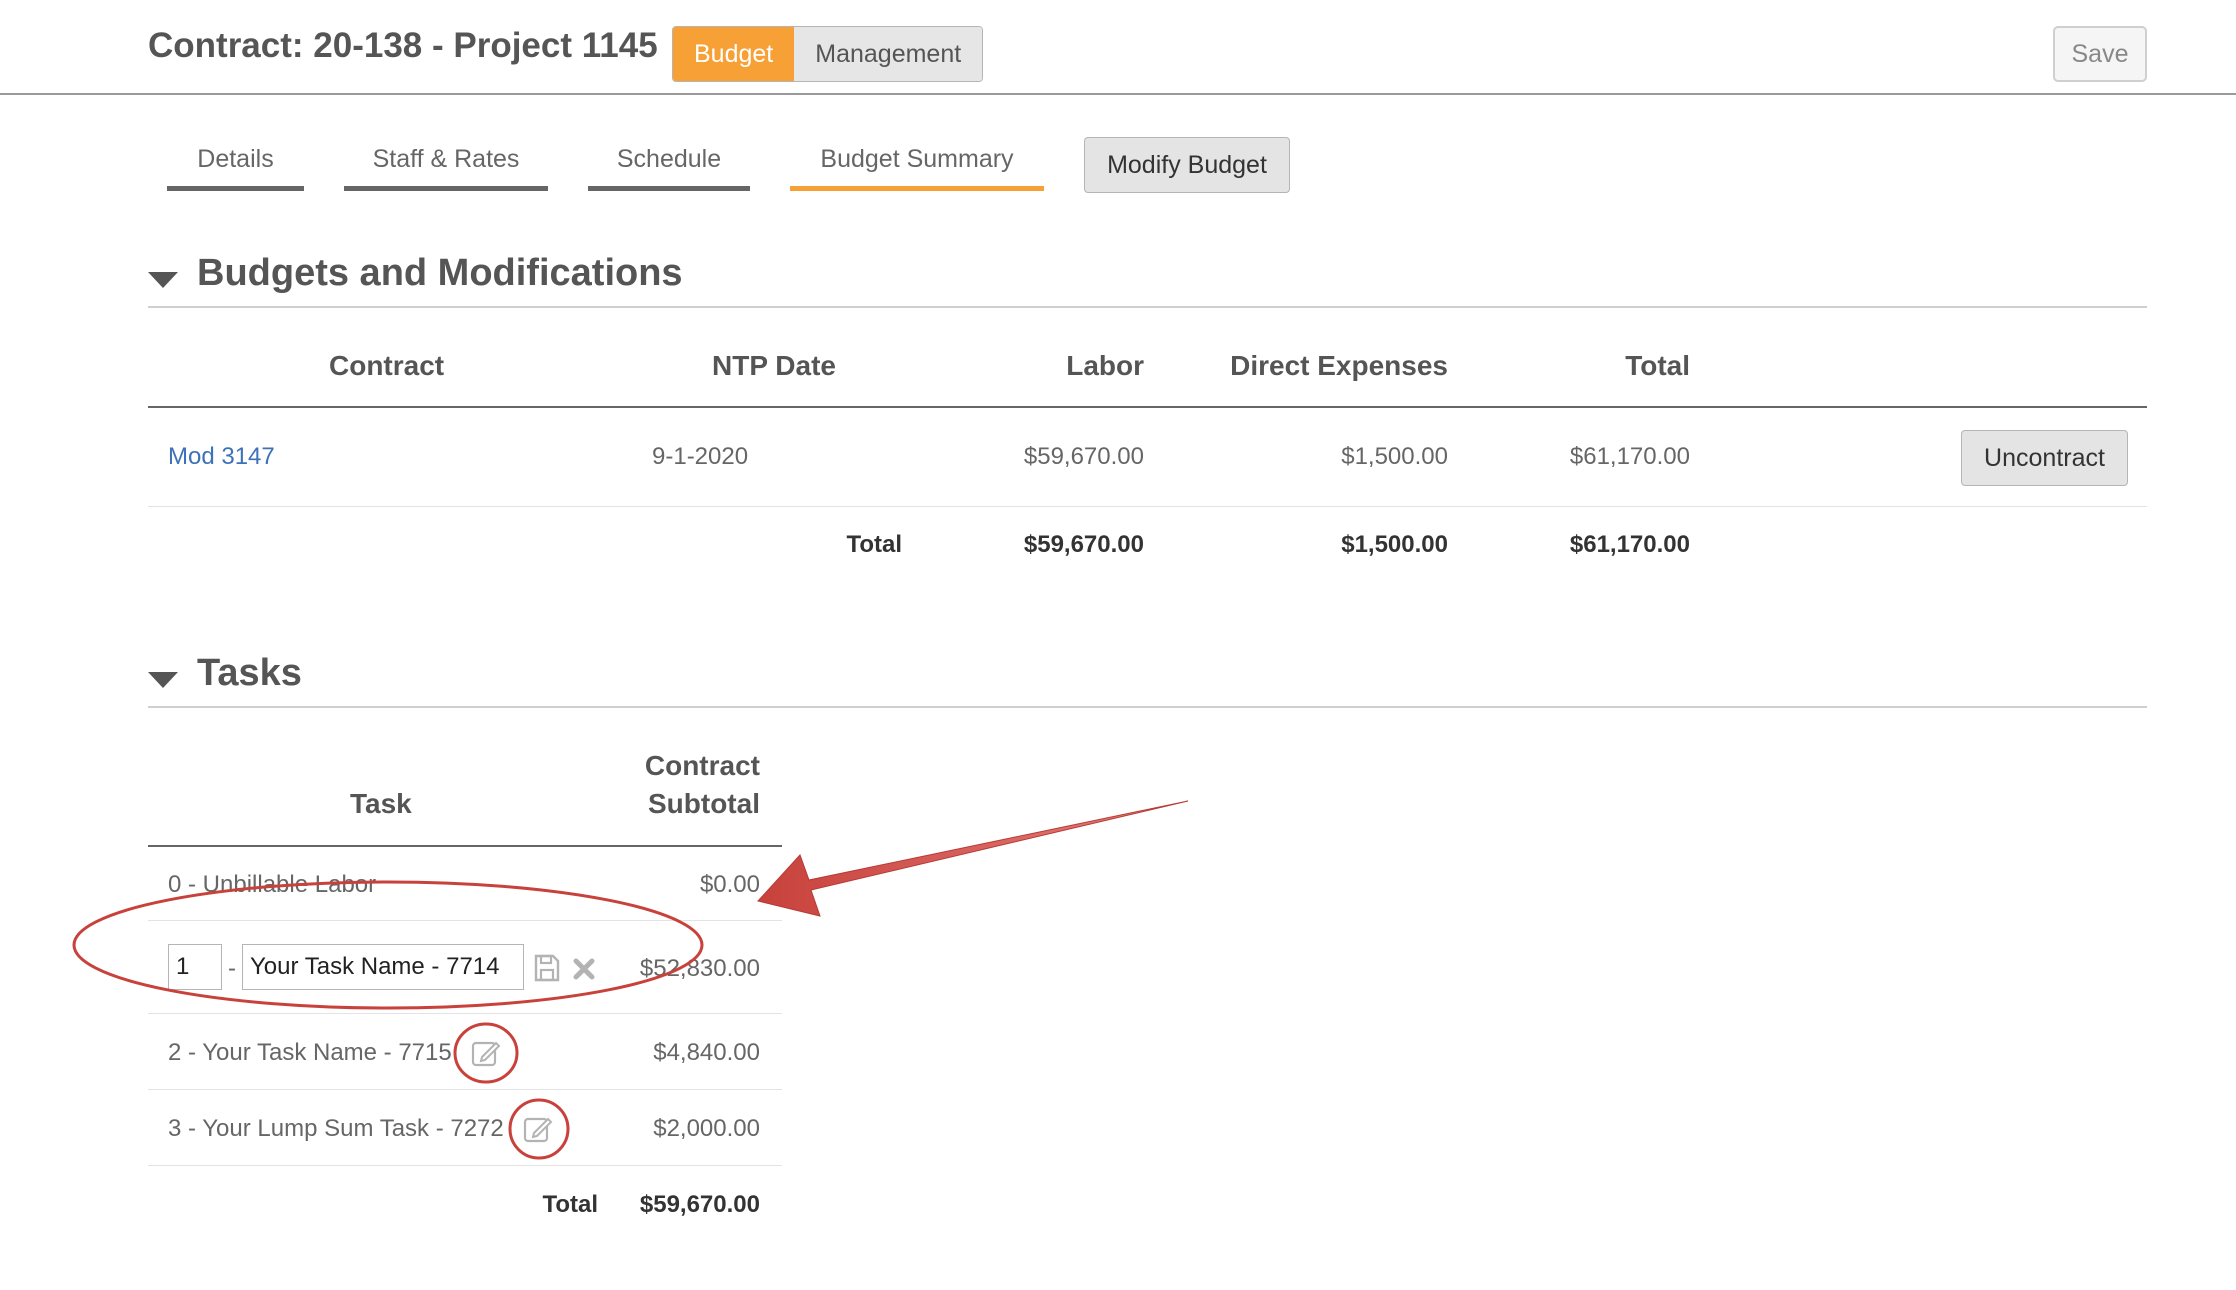 This screenshot has height=1290, width=2236. I want to click on total-value: $61,170.00, so click(1629, 456).